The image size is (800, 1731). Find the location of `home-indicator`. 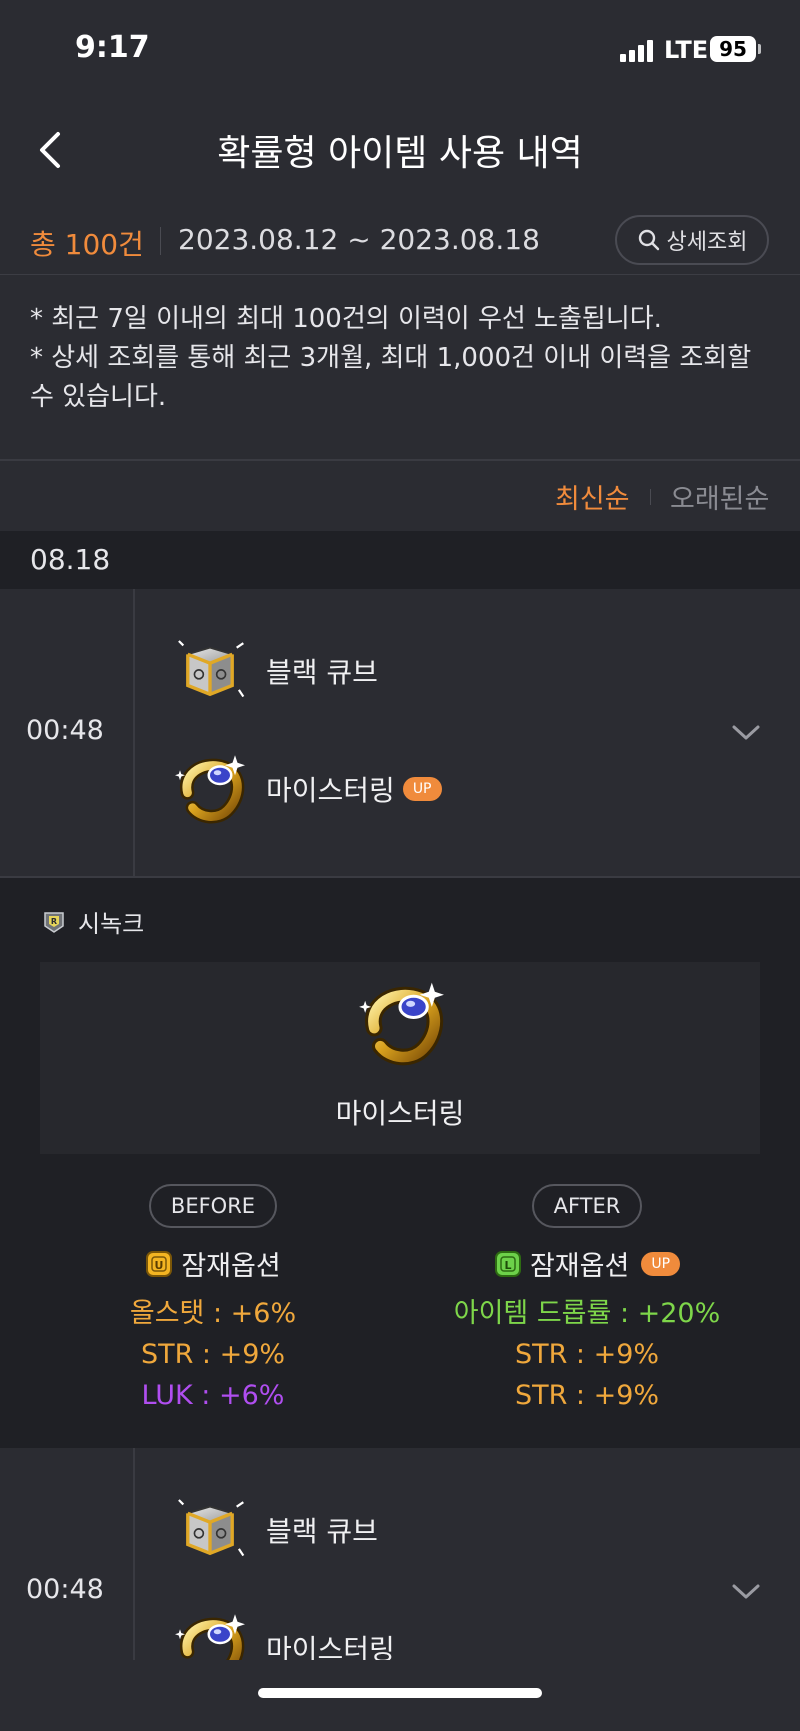

home-indicator is located at coordinates (400, 1693).